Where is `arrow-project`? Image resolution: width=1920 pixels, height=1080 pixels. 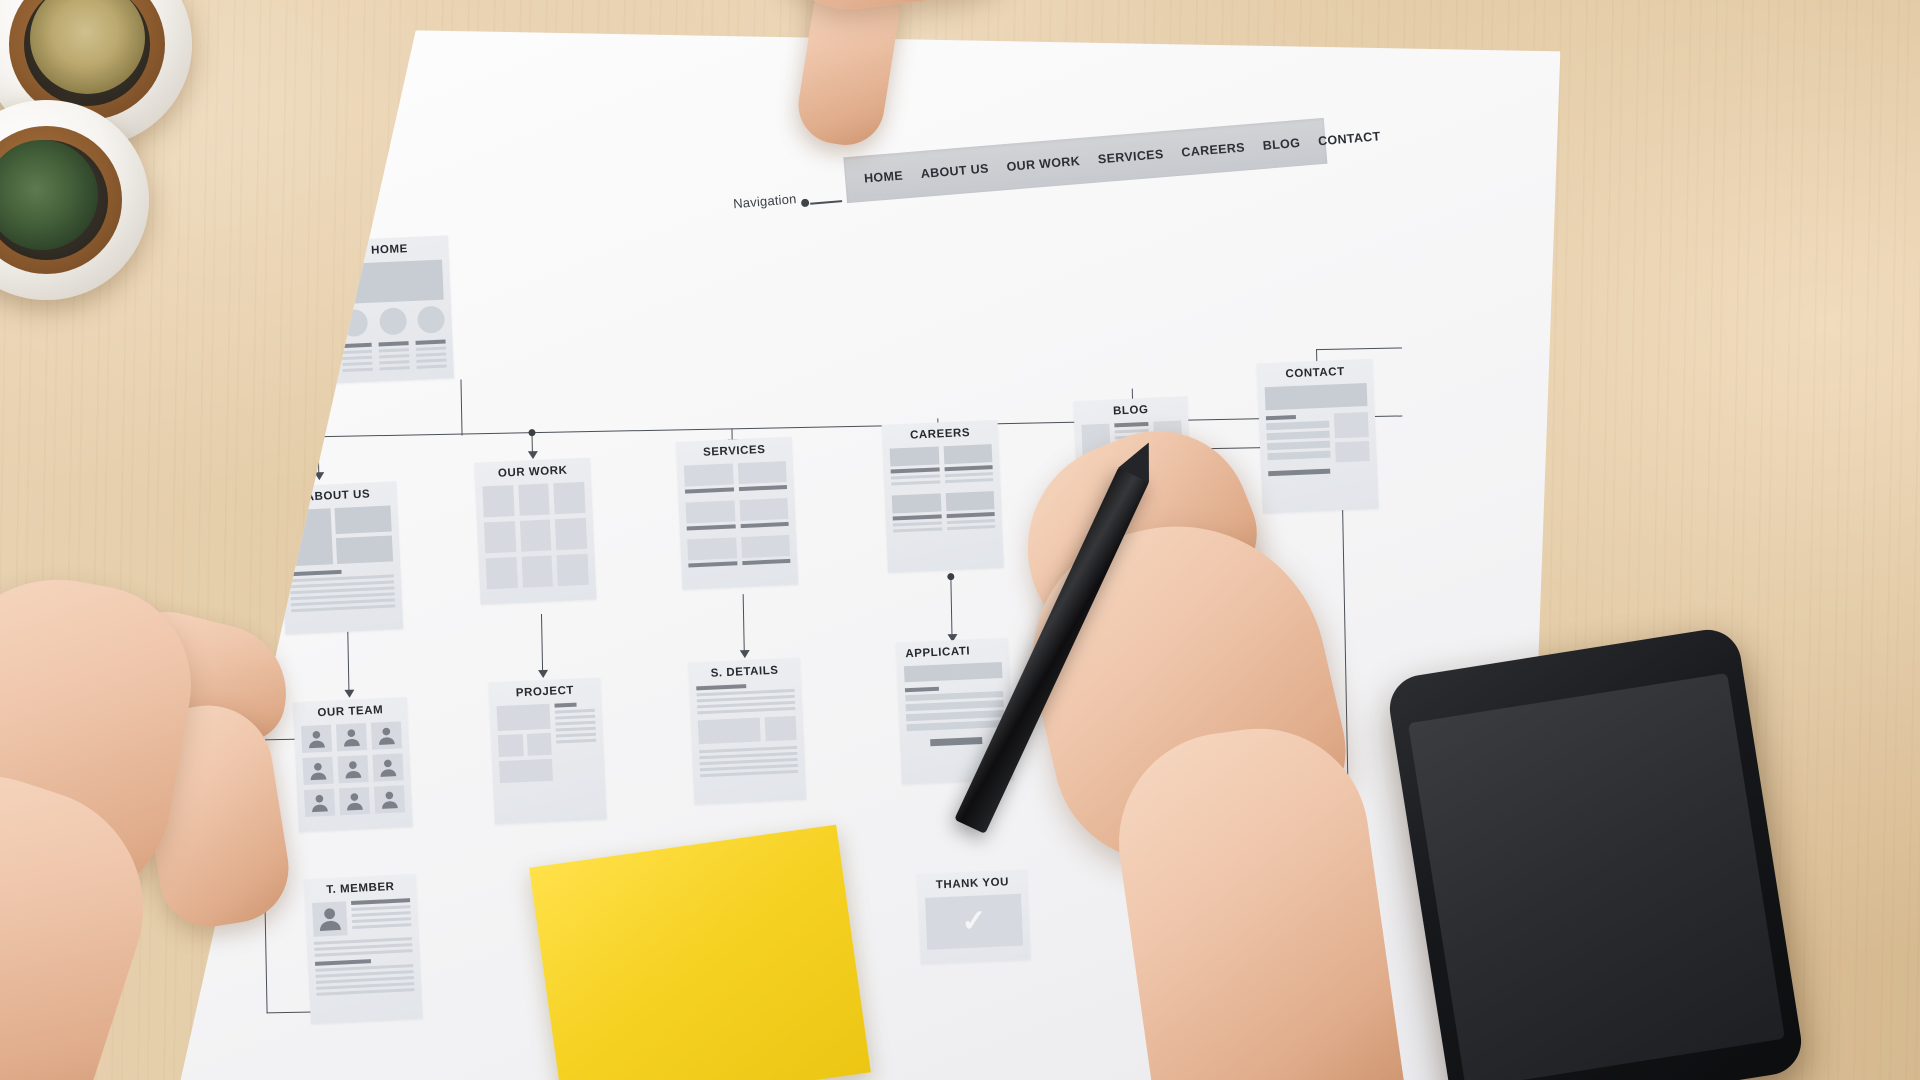 arrow-project is located at coordinates (543, 674).